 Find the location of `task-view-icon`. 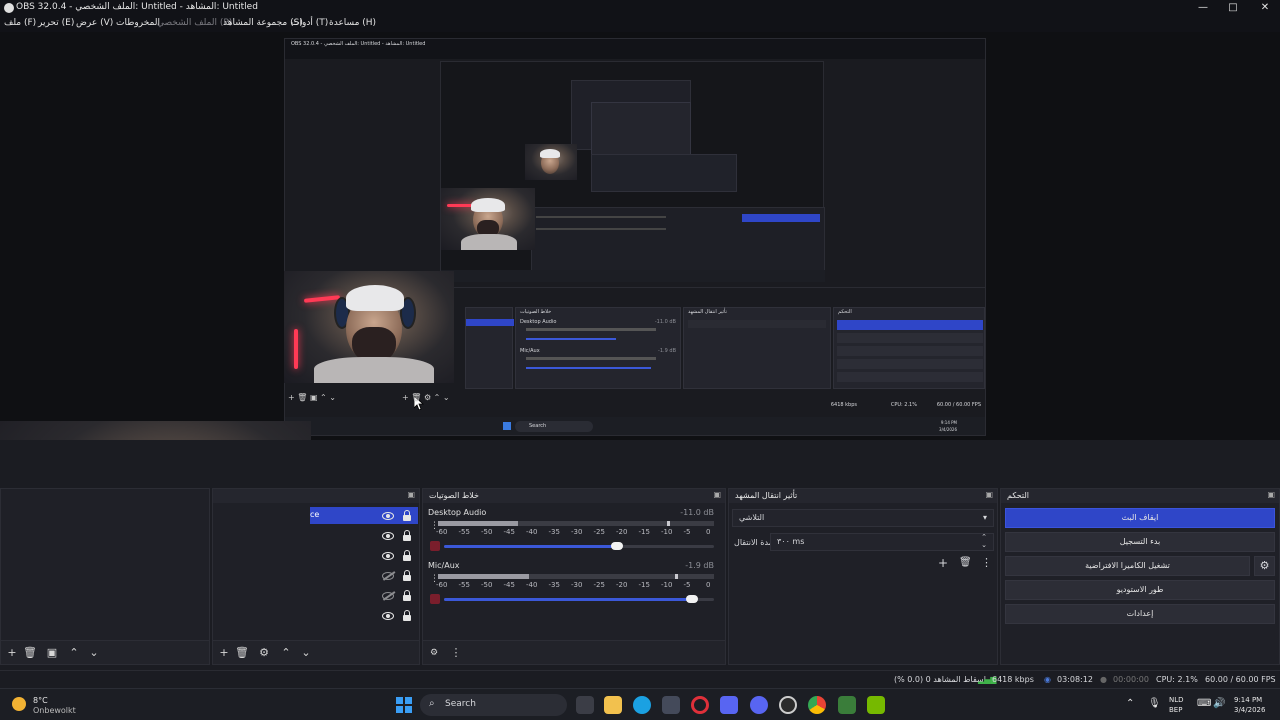

task-view-icon is located at coordinates (585, 705).